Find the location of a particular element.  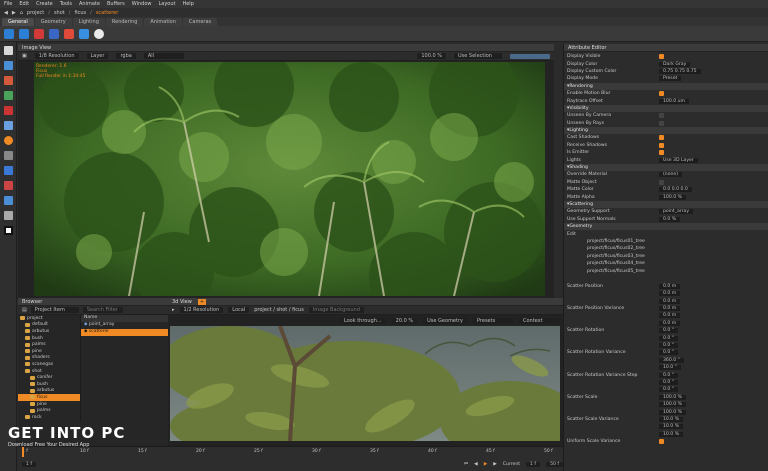

attr-value: Preset is located at coordinates (670, 79).